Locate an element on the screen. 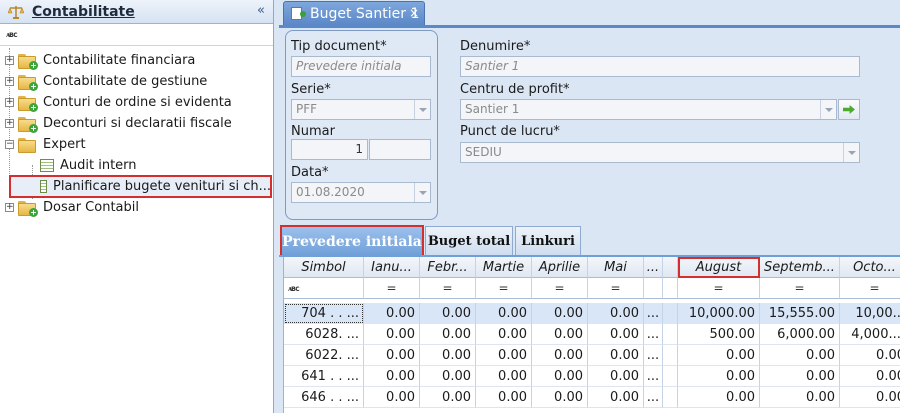  tree-filter-row: ᴀʙc is located at coordinates (136, 35).